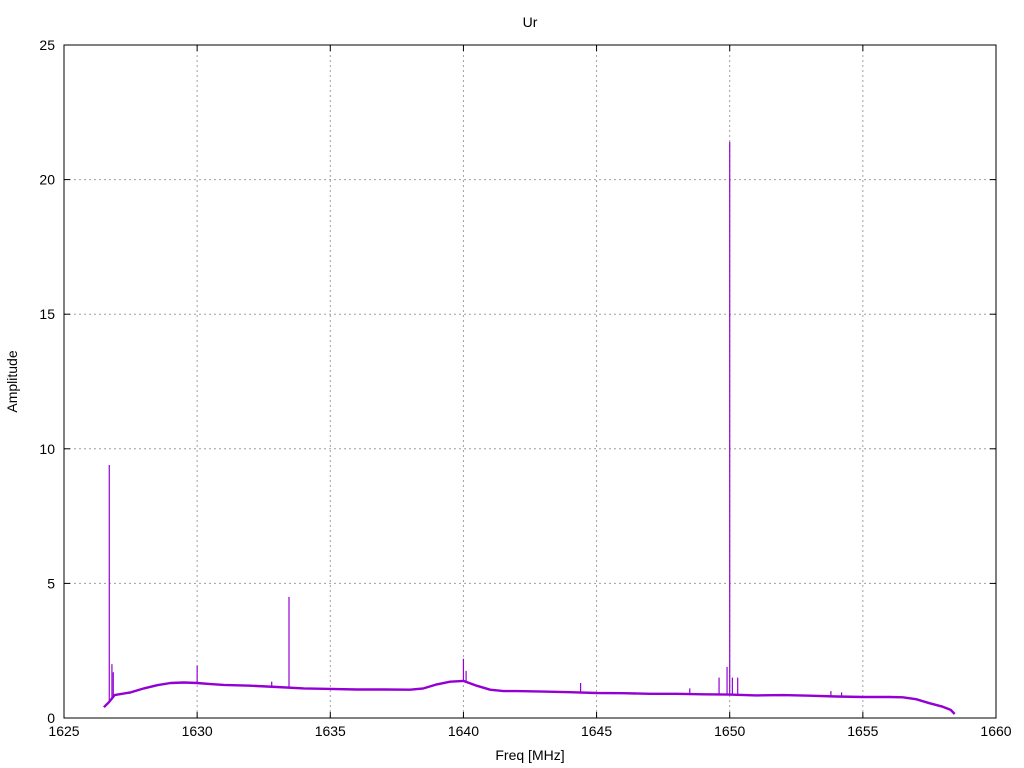 The width and height of the screenshot is (1024, 768). Describe the element at coordinates (729, 731) in the screenshot. I see `x-tick-label: 1650` at that location.